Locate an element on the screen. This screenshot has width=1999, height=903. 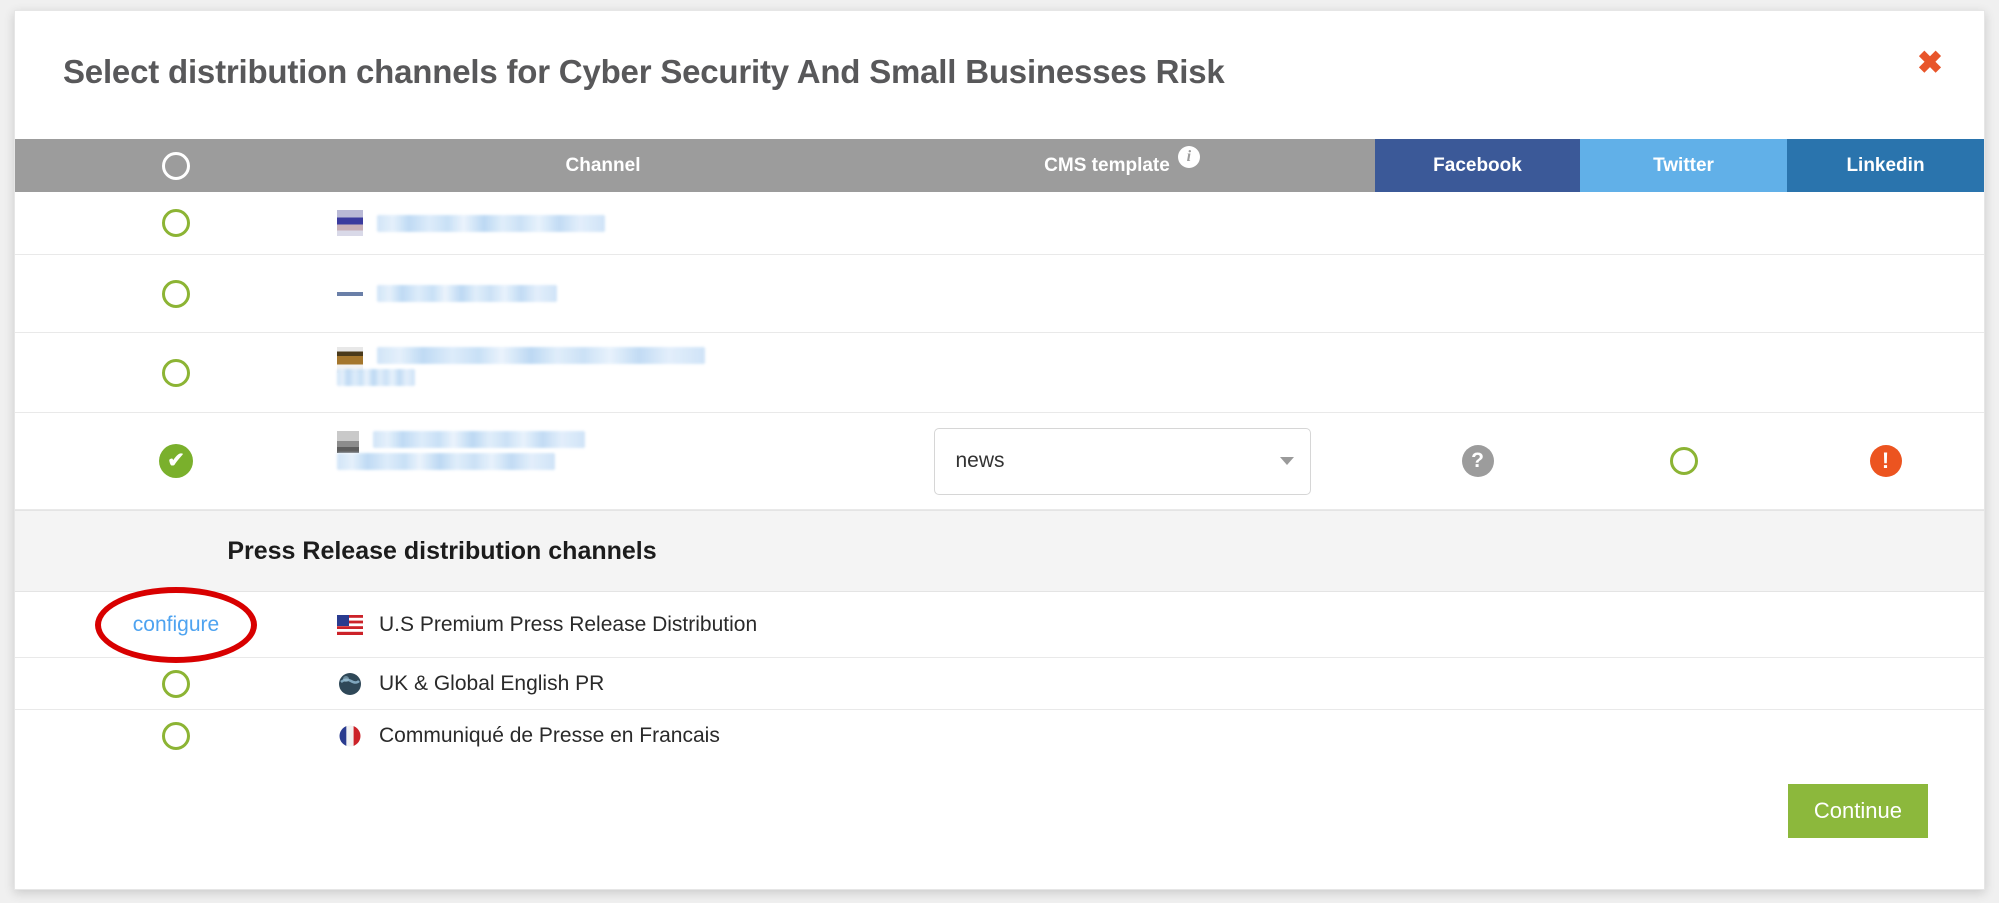
column-header-linkedin: Linkedin is located at coordinates (1885, 165).